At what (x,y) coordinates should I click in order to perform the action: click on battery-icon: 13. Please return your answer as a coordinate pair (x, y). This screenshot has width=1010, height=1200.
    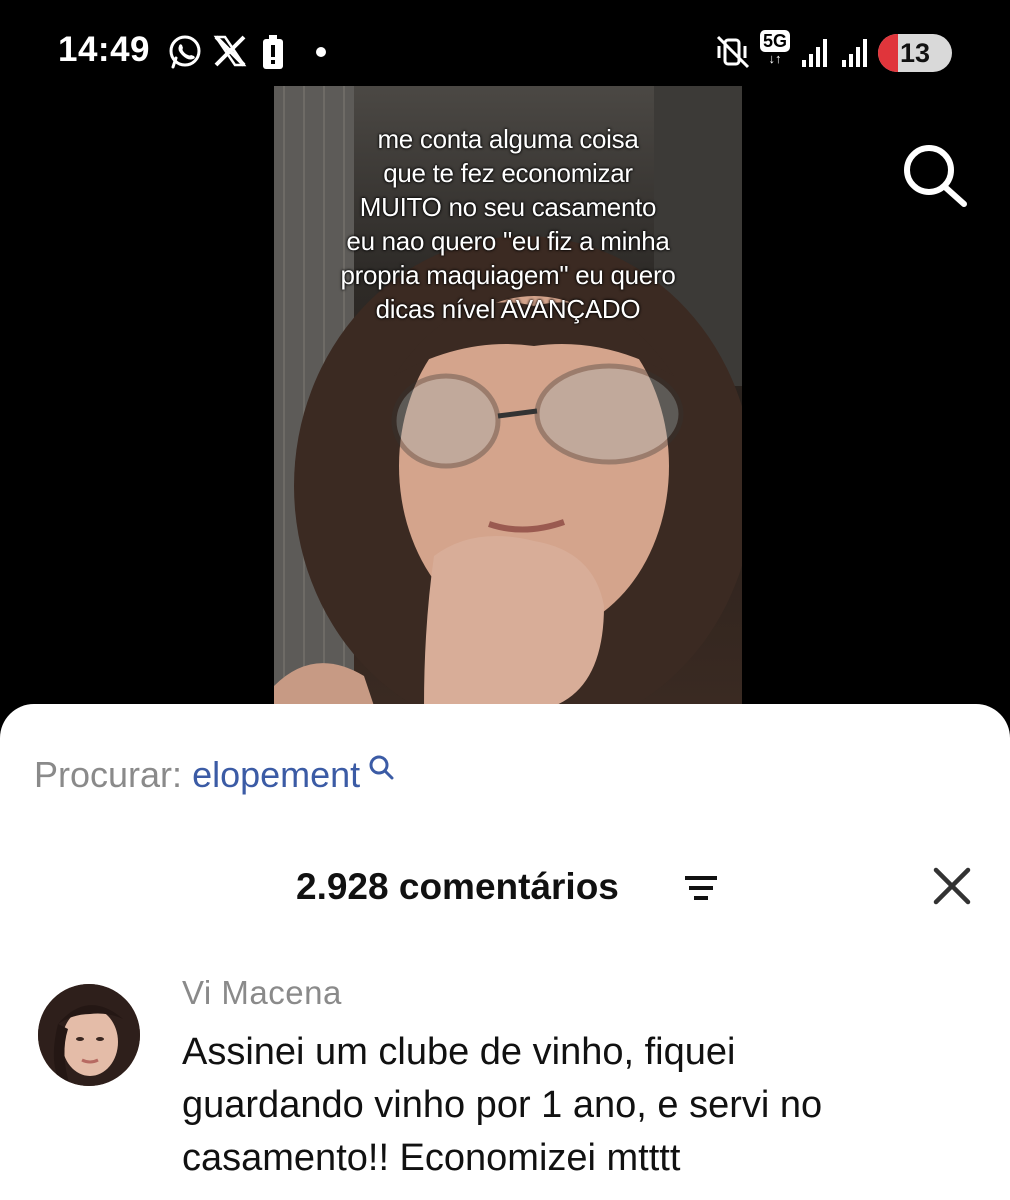
    Looking at the image, I should click on (915, 53).